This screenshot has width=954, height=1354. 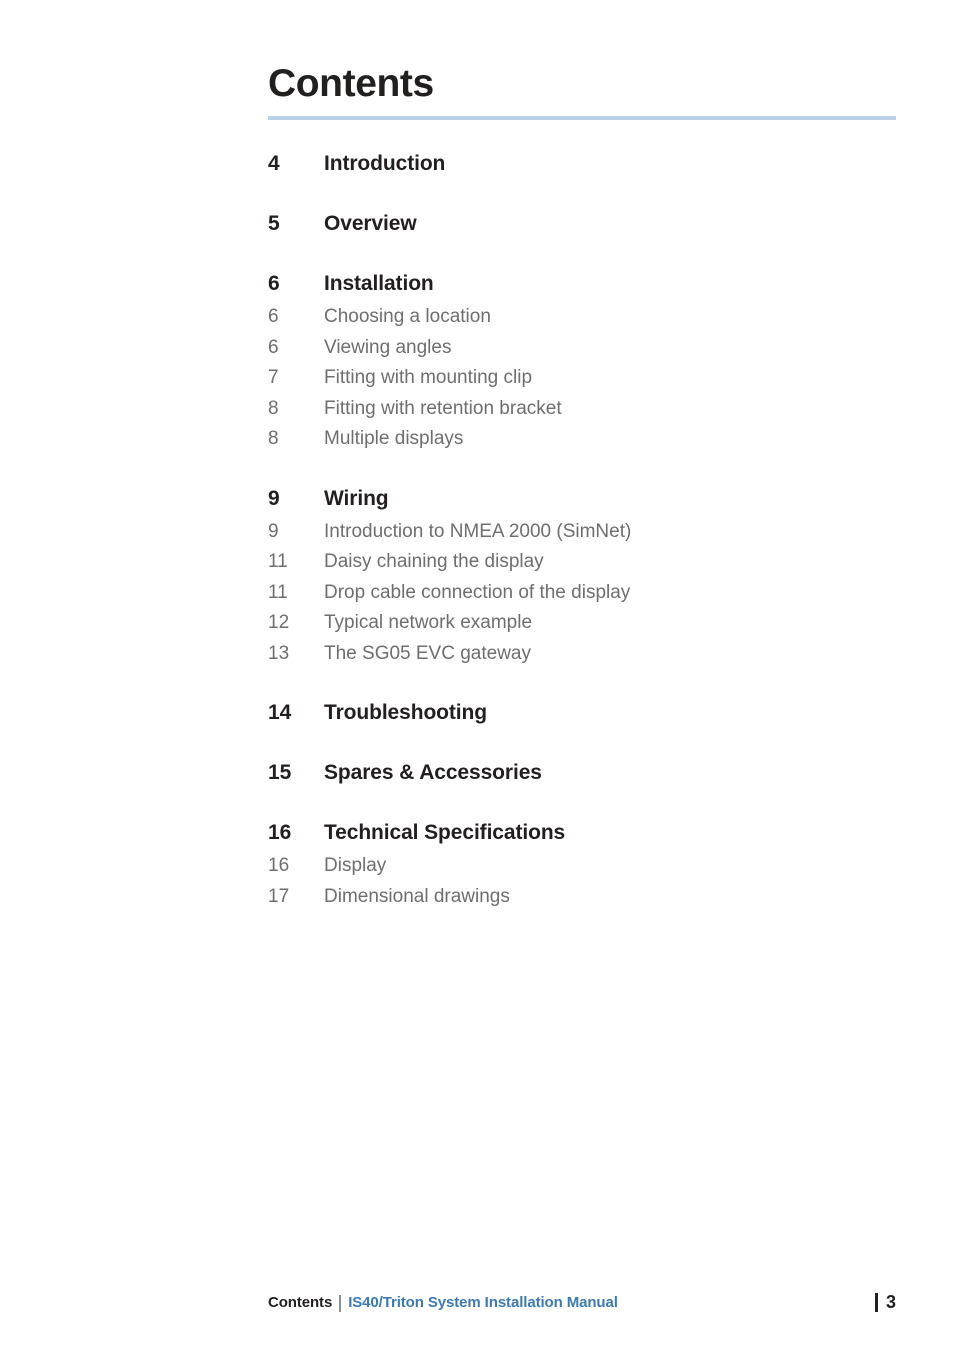 I want to click on toc-heading-row: 15 Spares & Accessories, so click(x=588, y=773).